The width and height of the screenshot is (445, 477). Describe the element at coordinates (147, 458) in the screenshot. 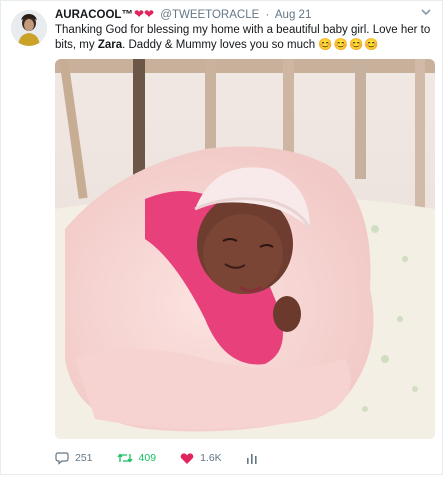

I see `retweet-count: 409` at that location.